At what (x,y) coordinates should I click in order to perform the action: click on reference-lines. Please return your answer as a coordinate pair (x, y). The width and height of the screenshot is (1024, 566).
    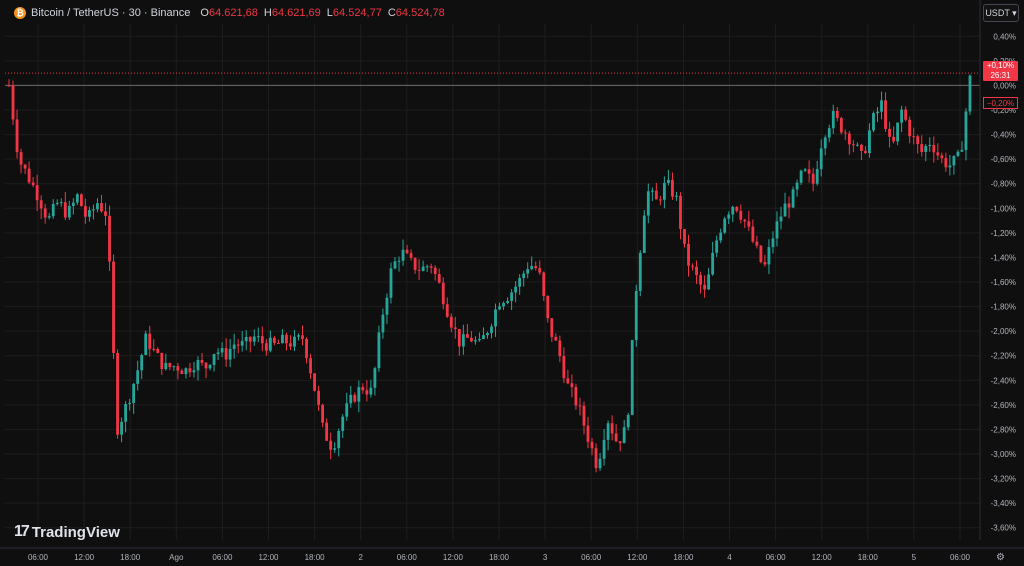
    Looking at the image, I should click on (492, 79).